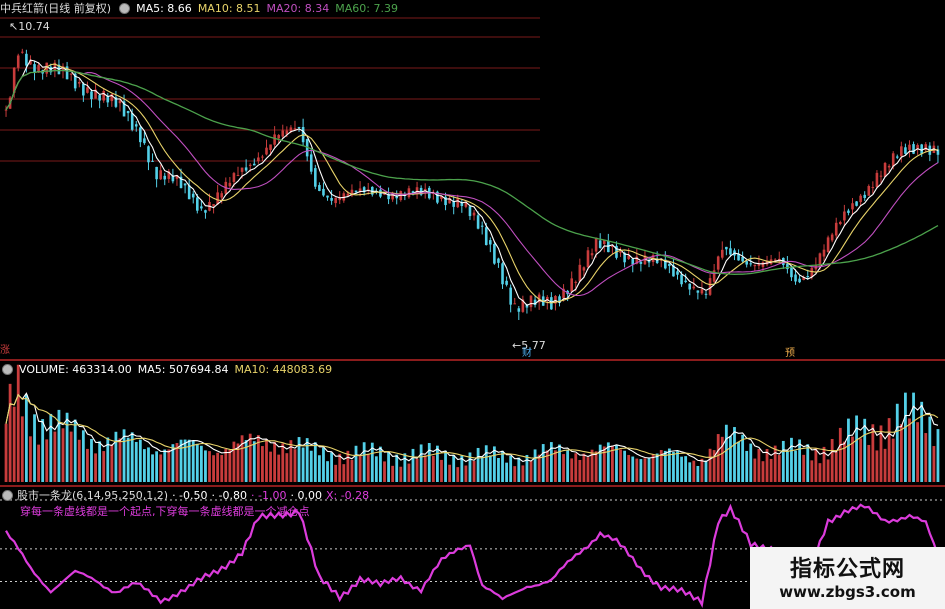 The image size is (945, 609). I want to click on level-3-label: · -1.00, so click(269, 495).